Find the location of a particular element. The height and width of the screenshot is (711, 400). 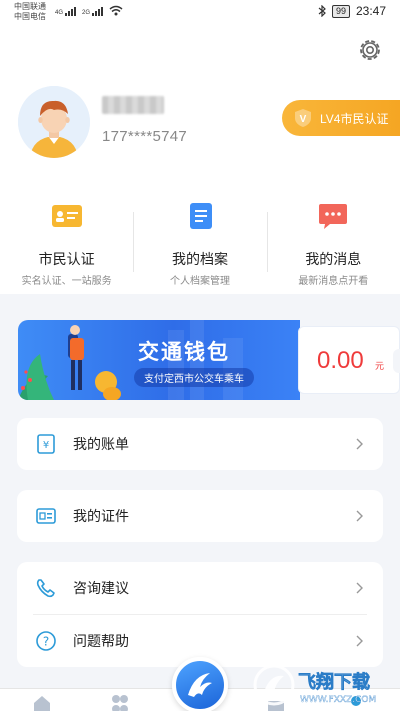

menu-label: 问题帮助 is located at coordinates (101, 641).